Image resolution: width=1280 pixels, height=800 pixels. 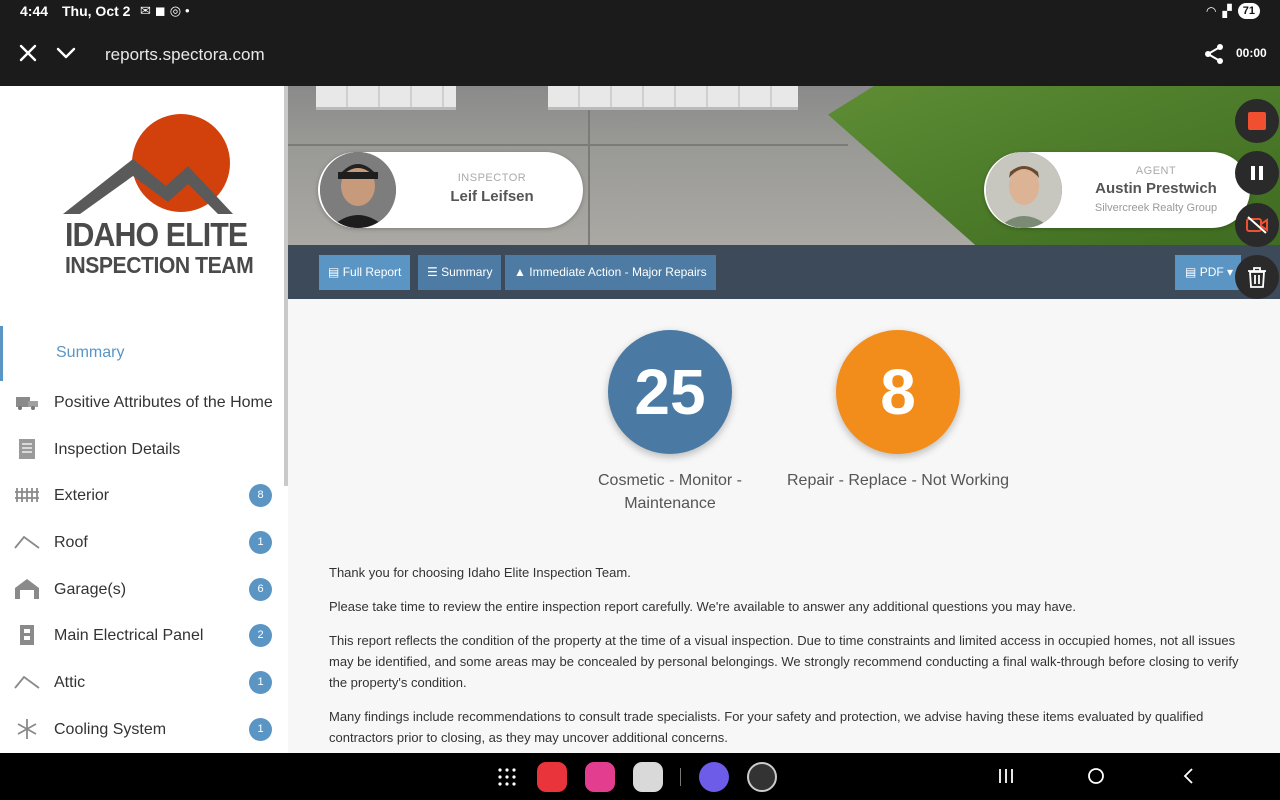 What do you see at coordinates (492, 196) in the screenshot?
I see `inspector-name: Leif Leifsen` at bounding box center [492, 196].